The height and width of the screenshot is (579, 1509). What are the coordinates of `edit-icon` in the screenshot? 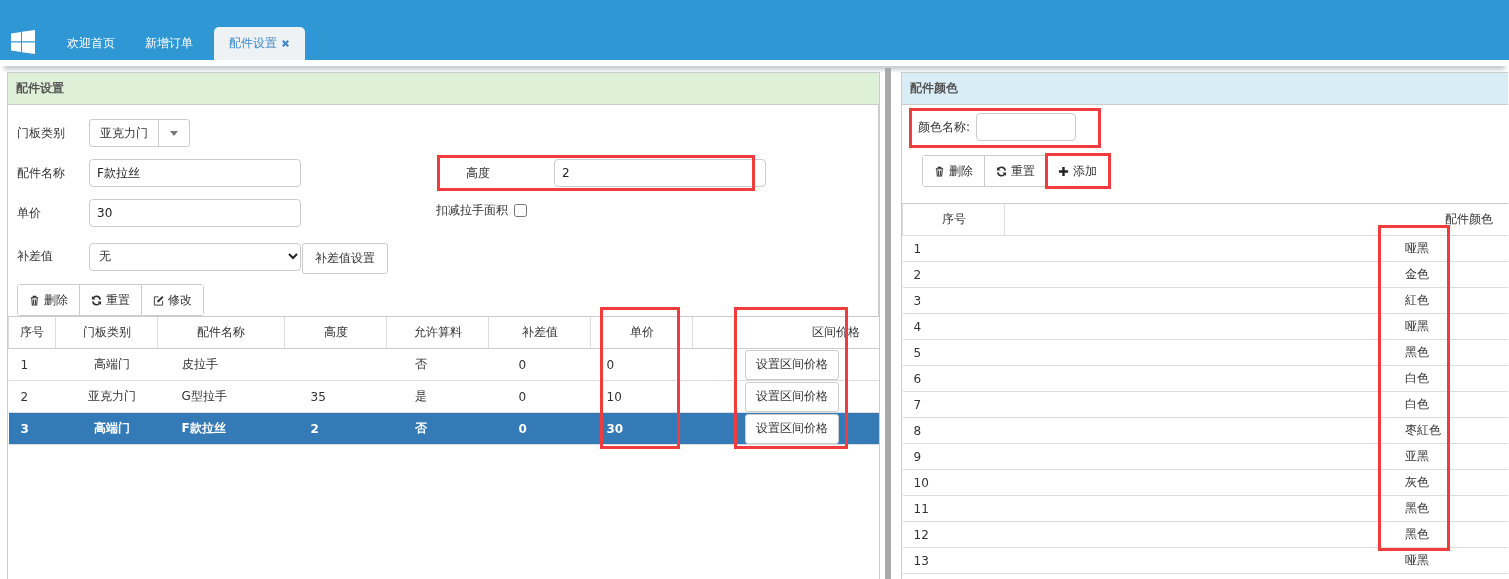 It's located at (158, 300).